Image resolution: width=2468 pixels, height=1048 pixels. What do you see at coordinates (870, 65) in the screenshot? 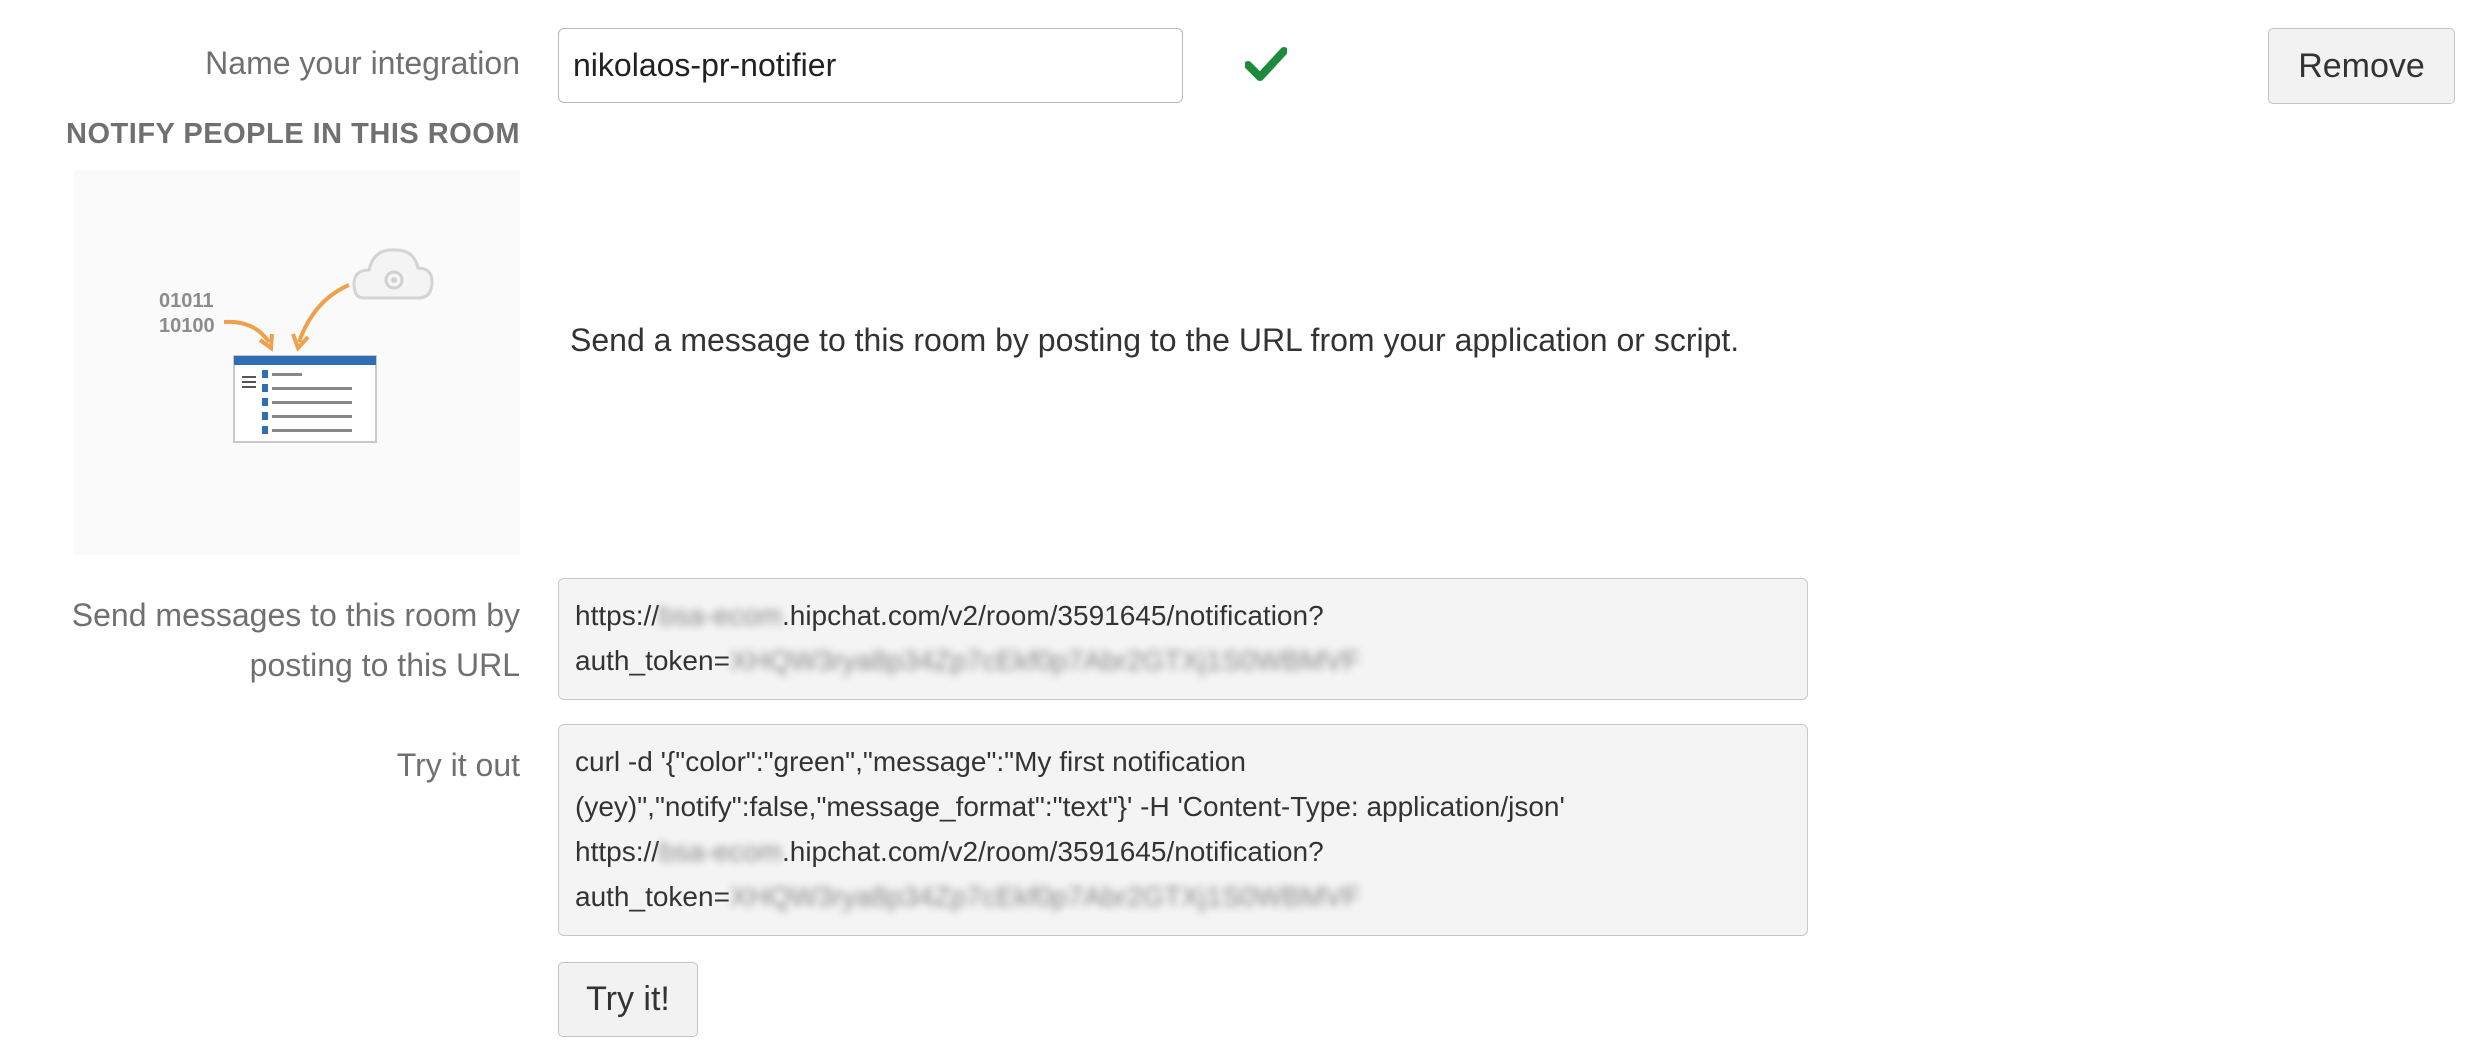
I see `integration-name-input` at bounding box center [870, 65].